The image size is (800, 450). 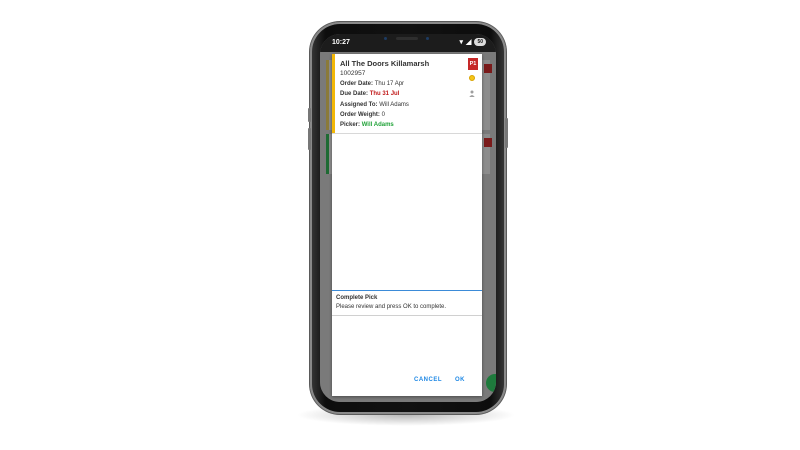 What do you see at coordinates (407, 315) in the screenshot?
I see `dialog-divider-bottom` at bounding box center [407, 315].